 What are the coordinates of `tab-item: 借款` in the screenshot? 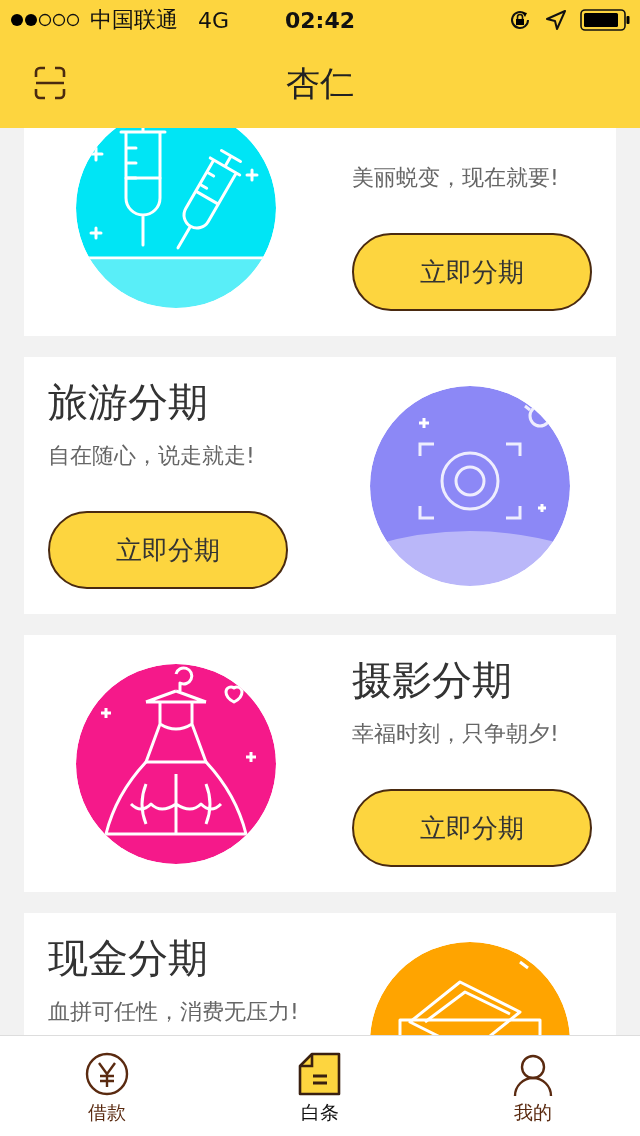 It's located at (107, 1086).